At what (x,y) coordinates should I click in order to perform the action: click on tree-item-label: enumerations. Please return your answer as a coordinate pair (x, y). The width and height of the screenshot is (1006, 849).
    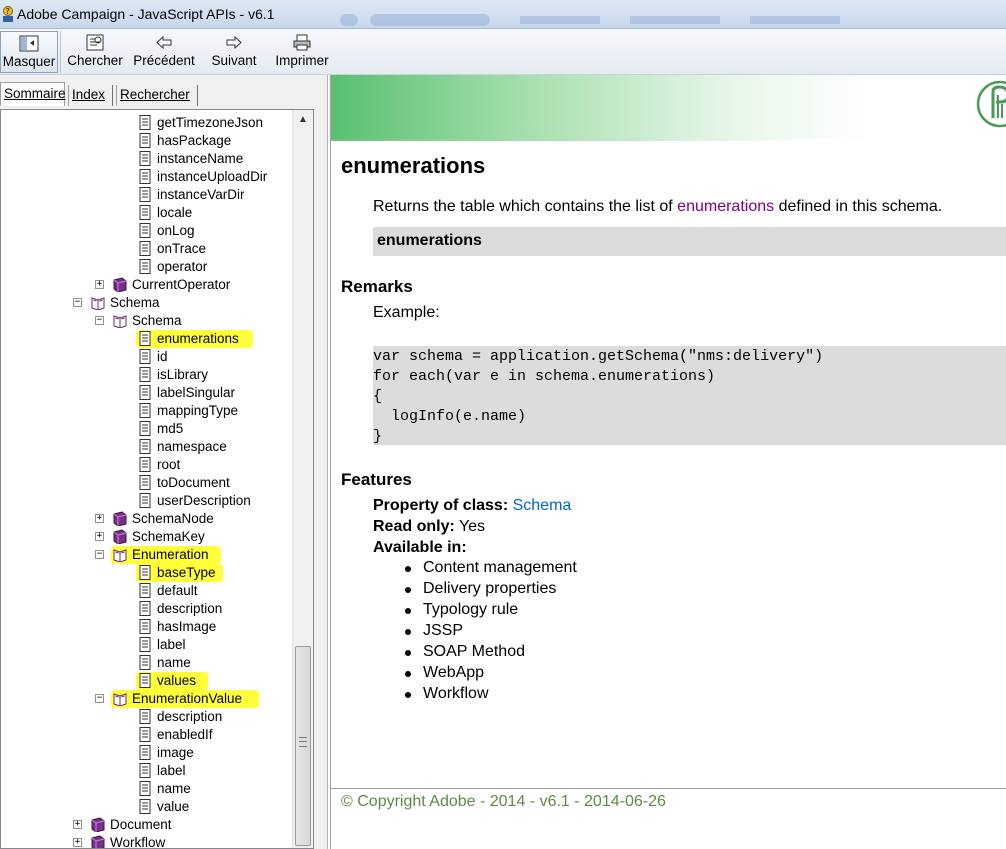
    Looking at the image, I should click on (198, 338).